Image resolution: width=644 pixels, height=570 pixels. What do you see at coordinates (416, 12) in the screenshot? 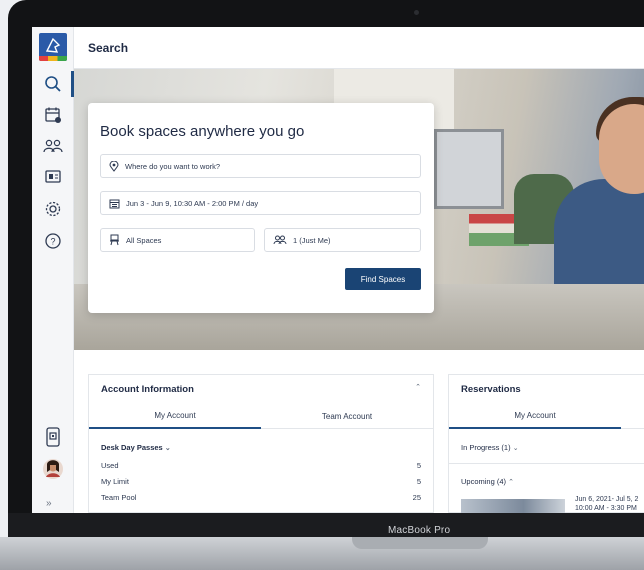
I see `camera` at bounding box center [416, 12].